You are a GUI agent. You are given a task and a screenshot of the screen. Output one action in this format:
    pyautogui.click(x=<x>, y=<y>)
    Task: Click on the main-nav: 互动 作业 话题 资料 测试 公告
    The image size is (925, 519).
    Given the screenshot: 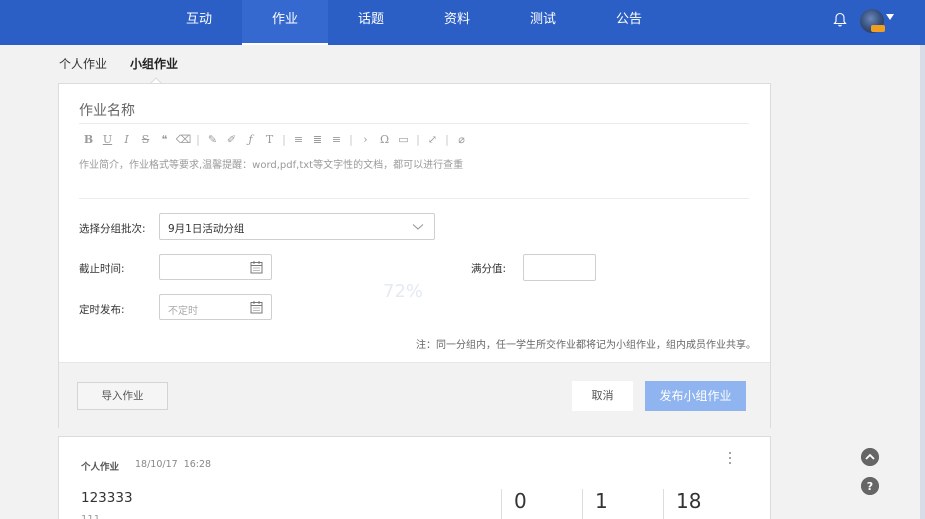 What is the action you would take?
    pyautogui.click(x=414, y=22)
    